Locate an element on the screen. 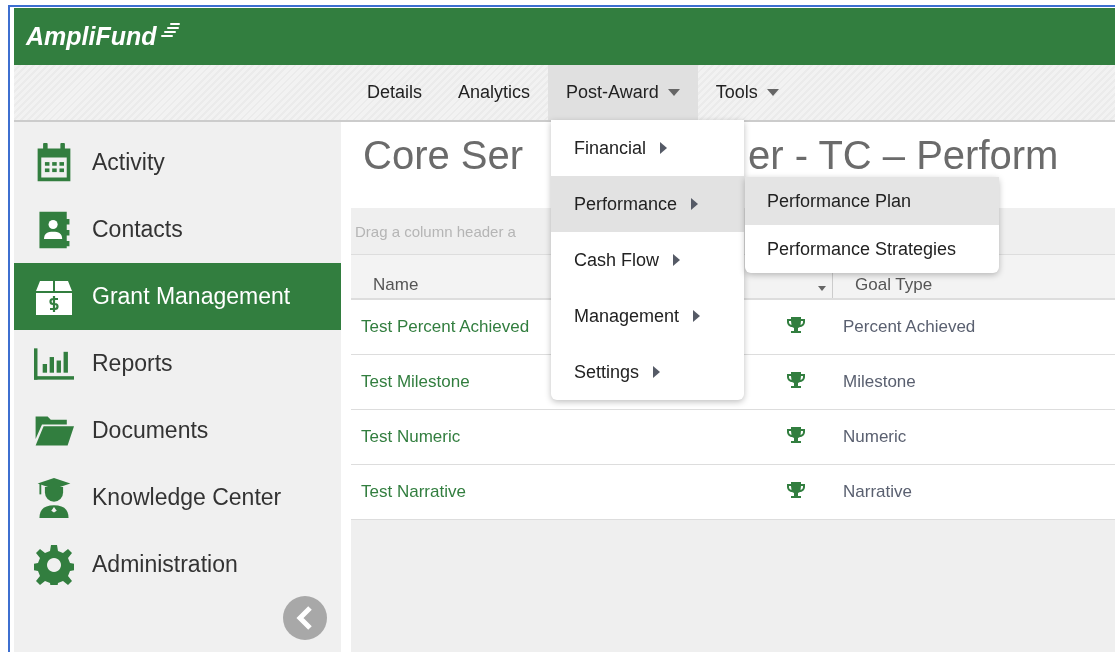 This screenshot has height=654, width=1115. collapse-button is located at coordinates (305, 618).